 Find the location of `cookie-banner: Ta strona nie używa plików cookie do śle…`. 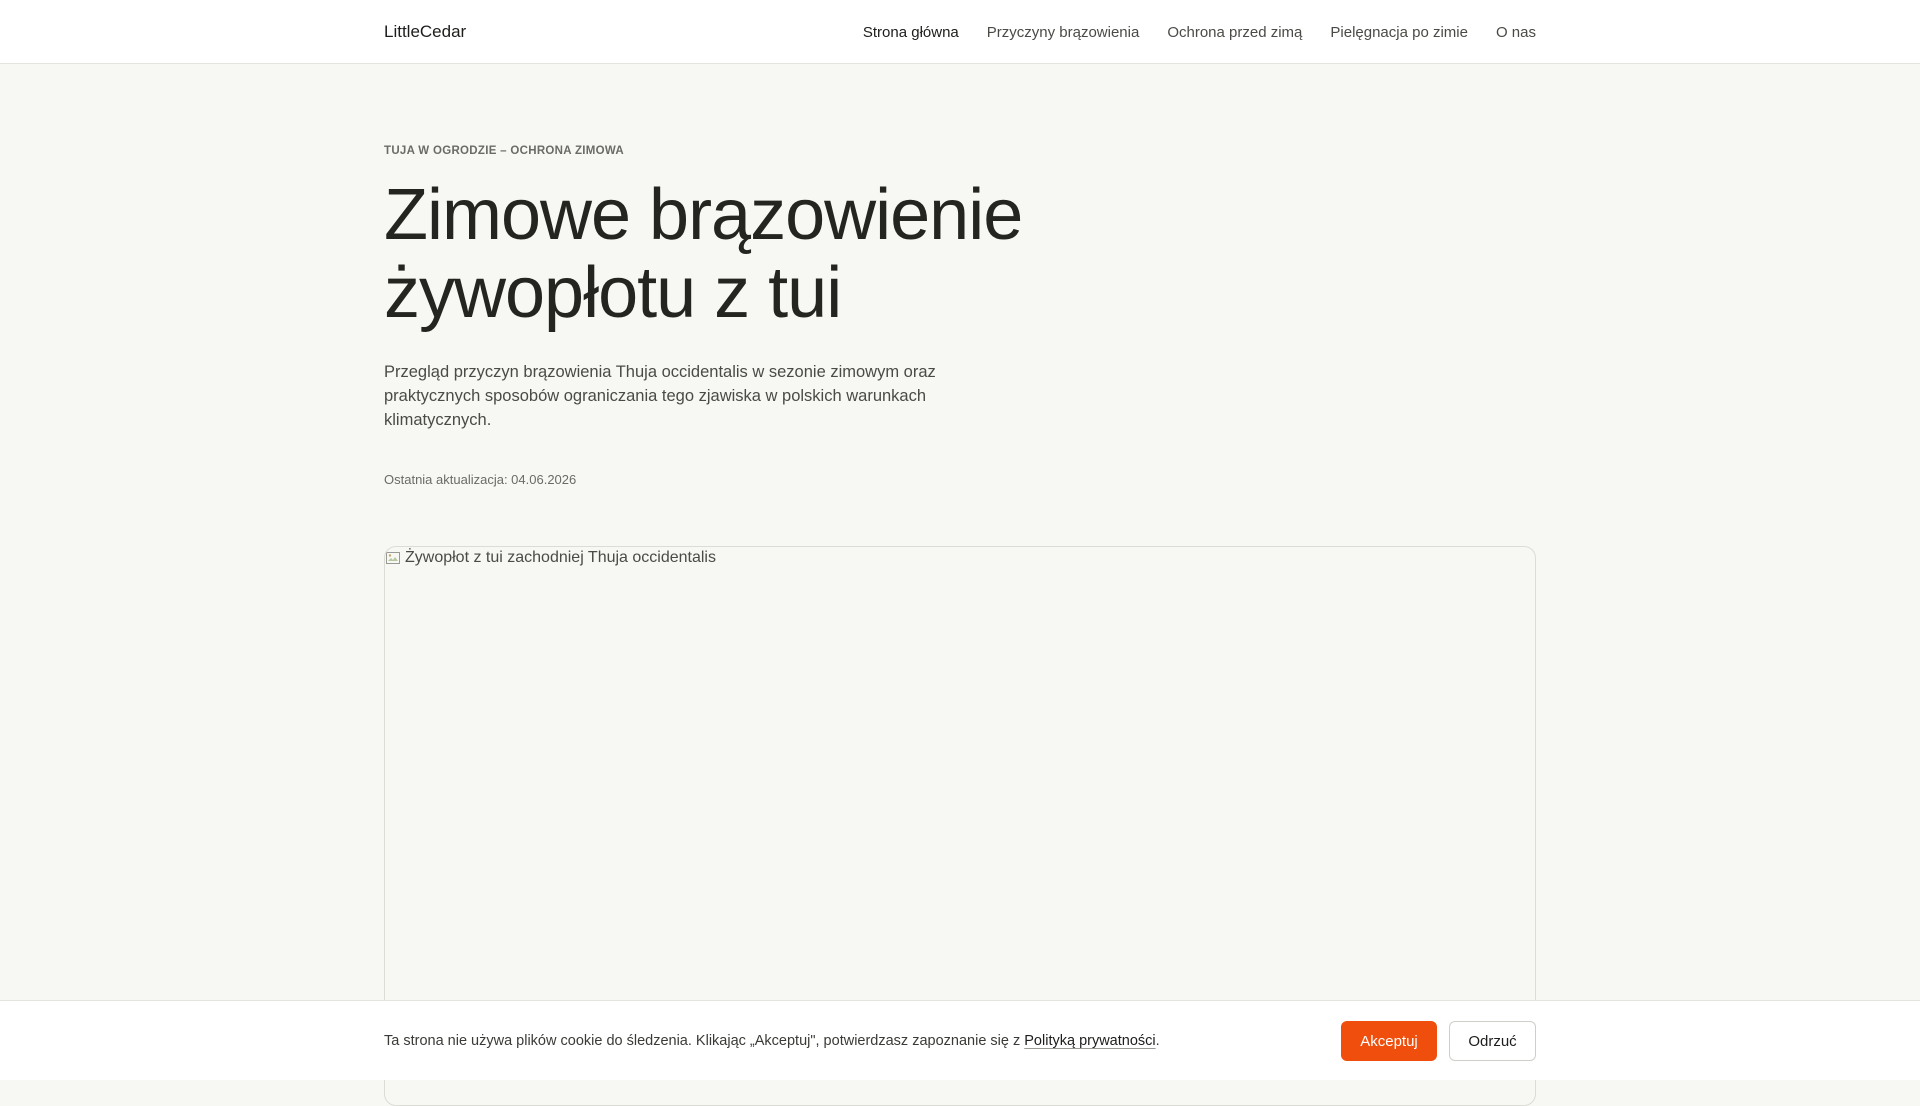

cookie-banner: Ta strona nie używa plików cookie do śle… is located at coordinates (960, 1040).